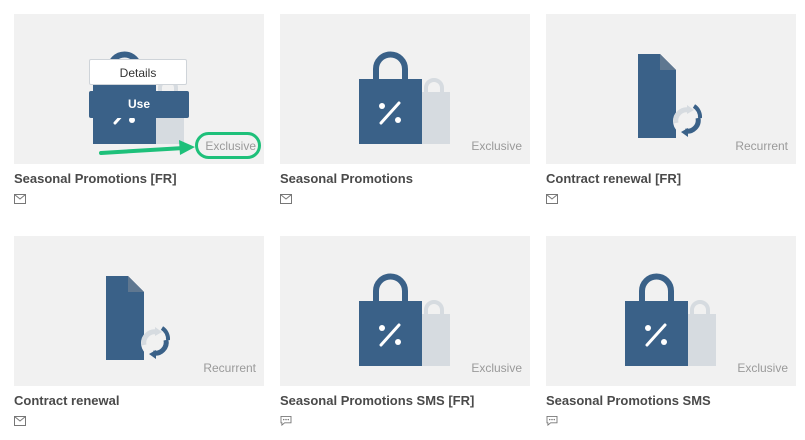 The height and width of the screenshot is (440, 805). What do you see at coordinates (628, 400) in the screenshot?
I see `template-title: Seasonal Promotions SMS` at bounding box center [628, 400].